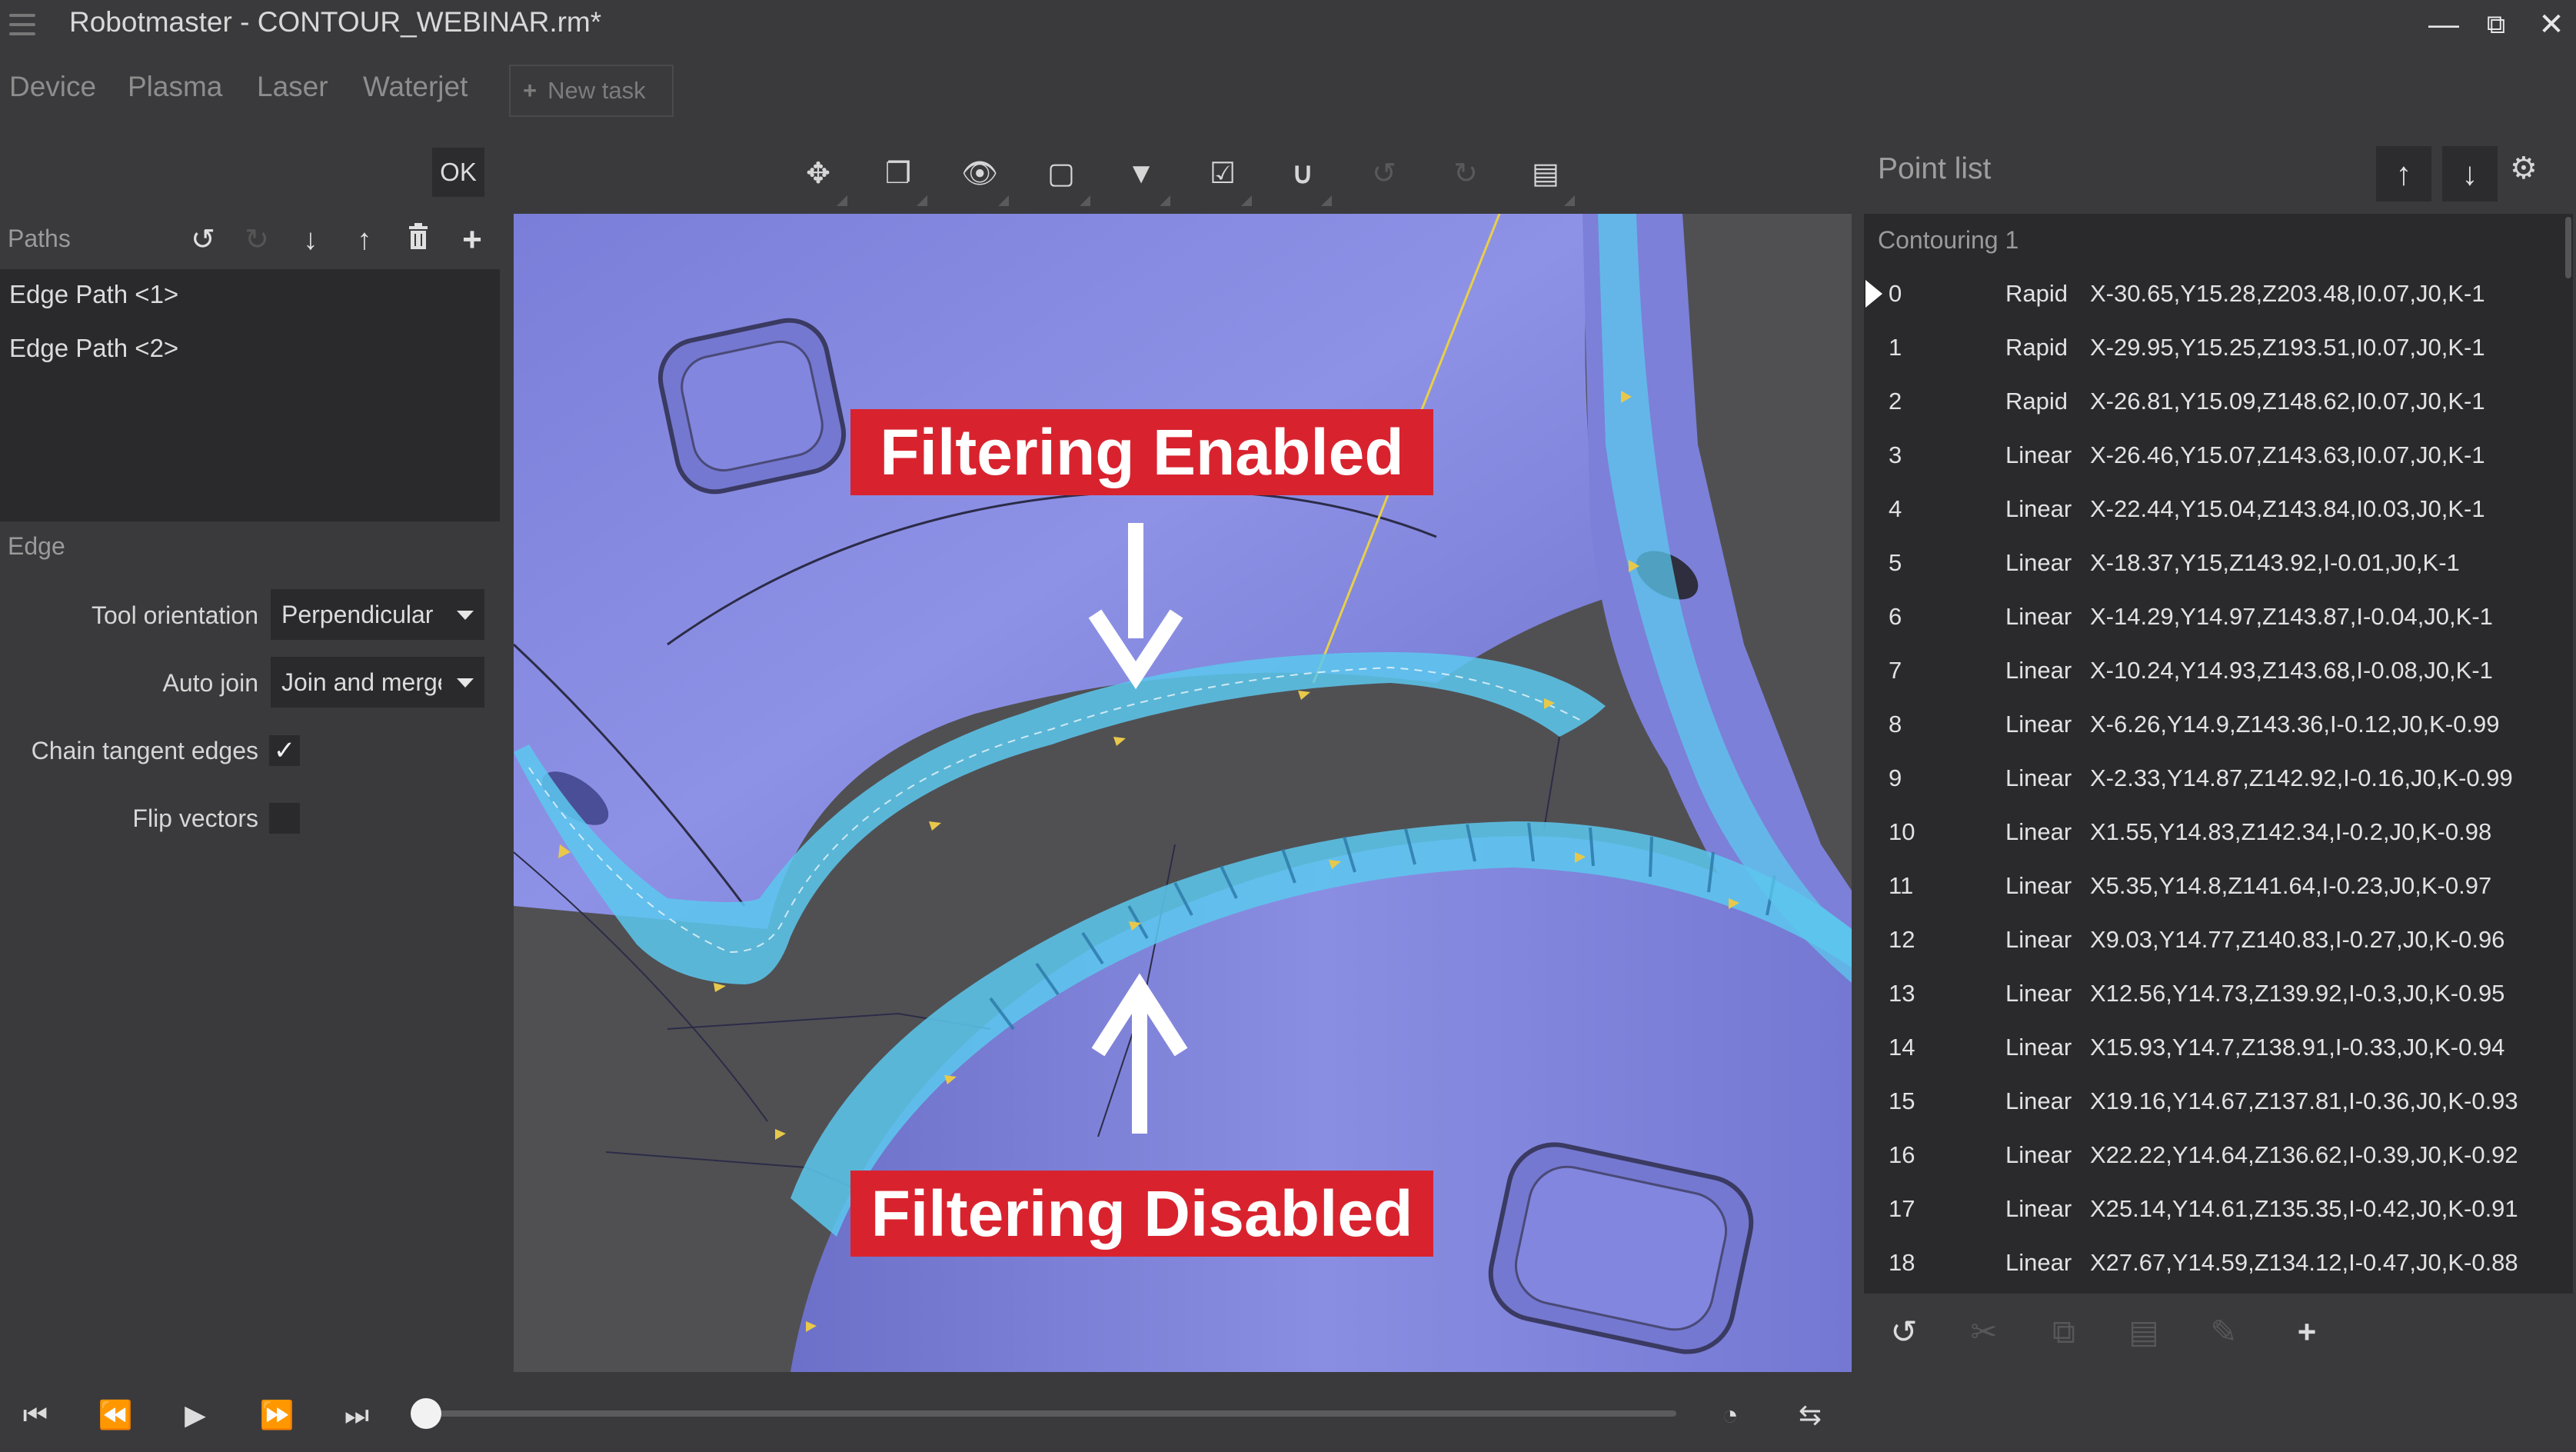 The image size is (2576, 1452). Describe the element at coordinates (2143, 1332) in the screenshot. I see `paste-icon: ▤` at that location.